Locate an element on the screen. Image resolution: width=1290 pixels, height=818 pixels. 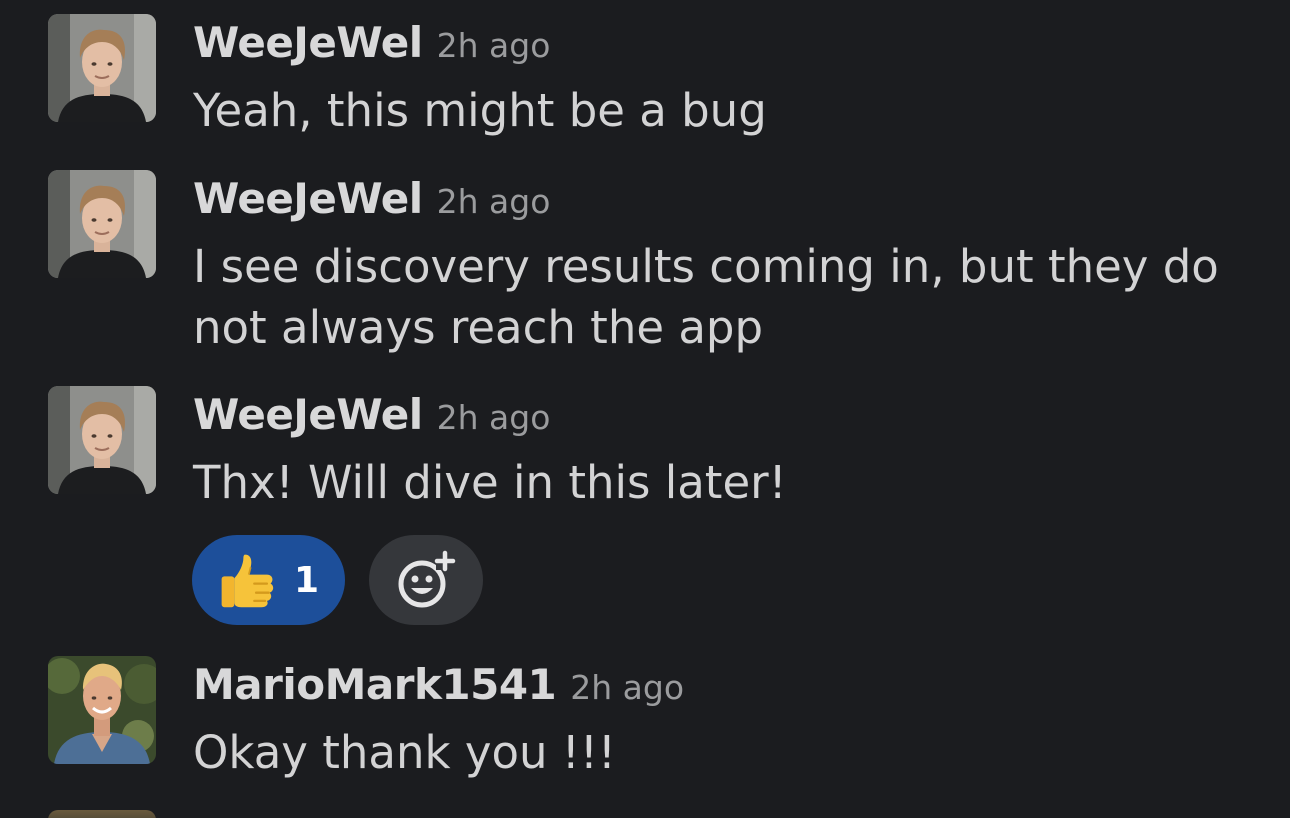
message-text: Okay thank you !!! is located at coordinates (404, 752).